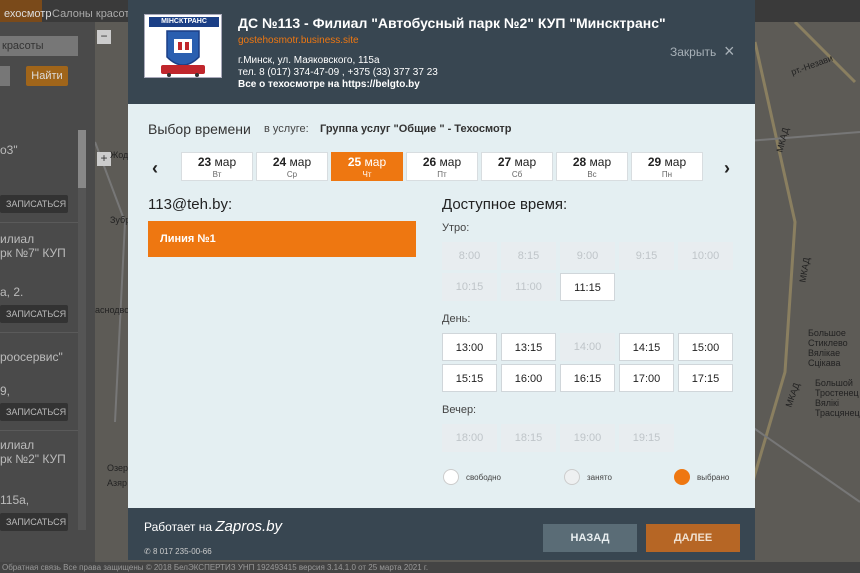  I want to click on next-button: ДАЛЕЕ, so click(693, 538).